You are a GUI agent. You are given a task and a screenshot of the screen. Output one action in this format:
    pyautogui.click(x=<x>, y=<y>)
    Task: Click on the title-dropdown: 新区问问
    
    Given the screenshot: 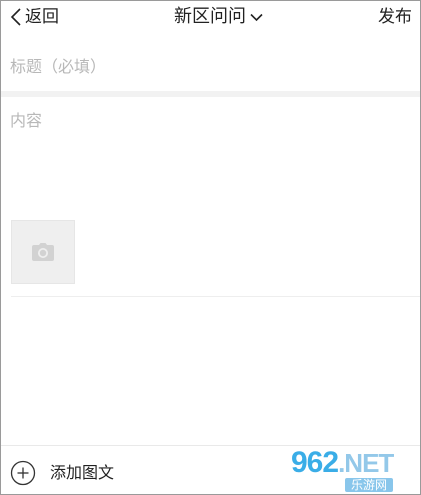 What is the action you would take?
    pyautogui.click(x=218, y=17)
    